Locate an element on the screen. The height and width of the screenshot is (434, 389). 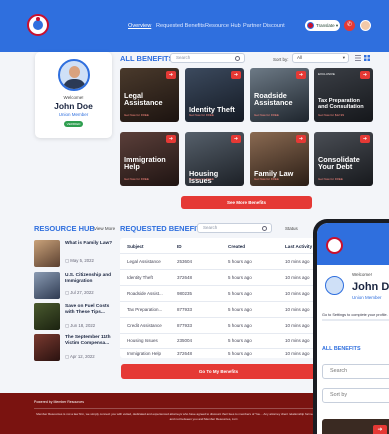
nav-overview: Overview is located at coordinates (139, 26).